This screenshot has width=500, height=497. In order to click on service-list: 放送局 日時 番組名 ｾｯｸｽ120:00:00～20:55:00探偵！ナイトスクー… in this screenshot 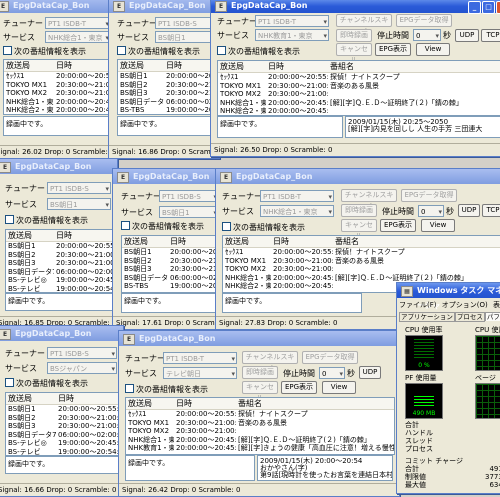, I will do `click(260, 426)`.